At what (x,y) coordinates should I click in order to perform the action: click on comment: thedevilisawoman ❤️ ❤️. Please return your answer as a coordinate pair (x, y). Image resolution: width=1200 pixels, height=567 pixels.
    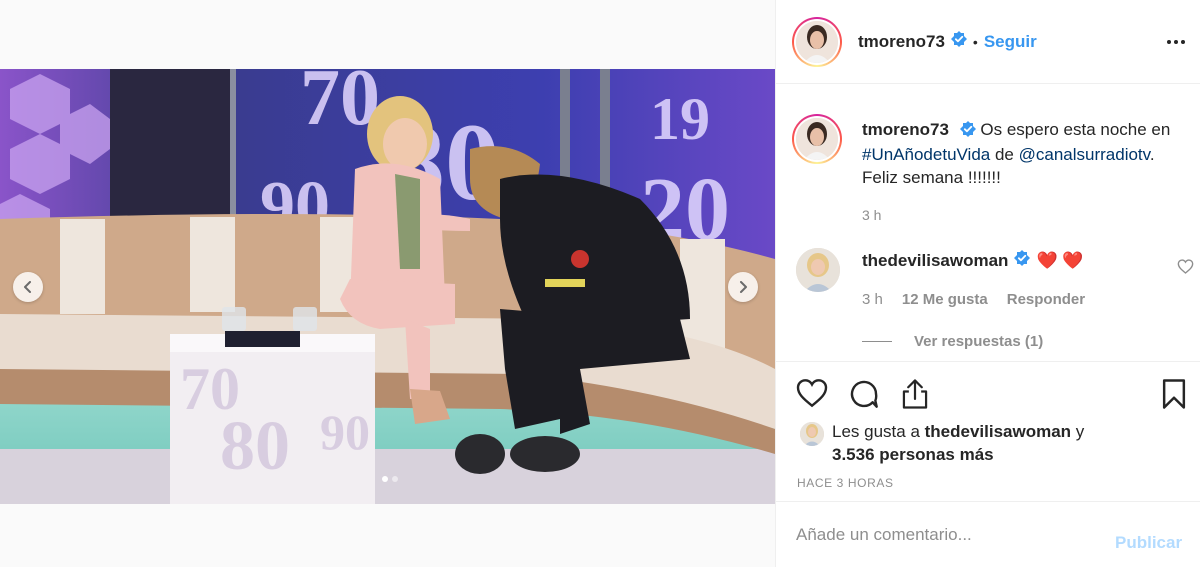
    Looking at the image, I should click on (973, 260).